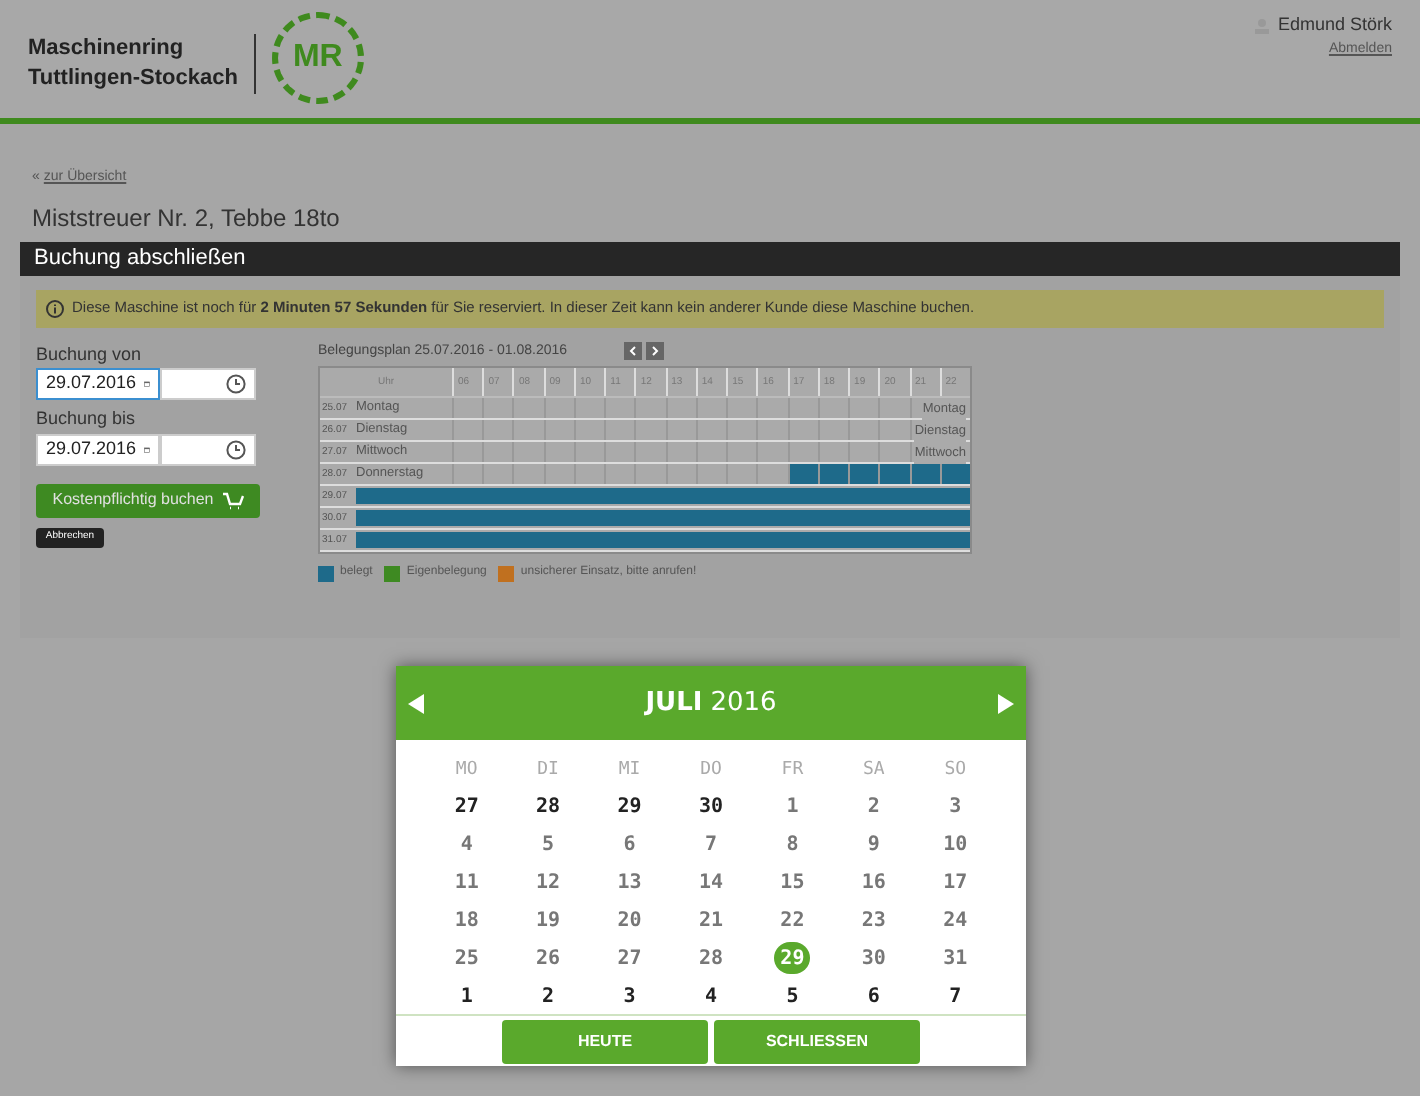 This screenshot has width=1420, height=1096. I want to click on triangle-right-icon, so click(1005, 703).